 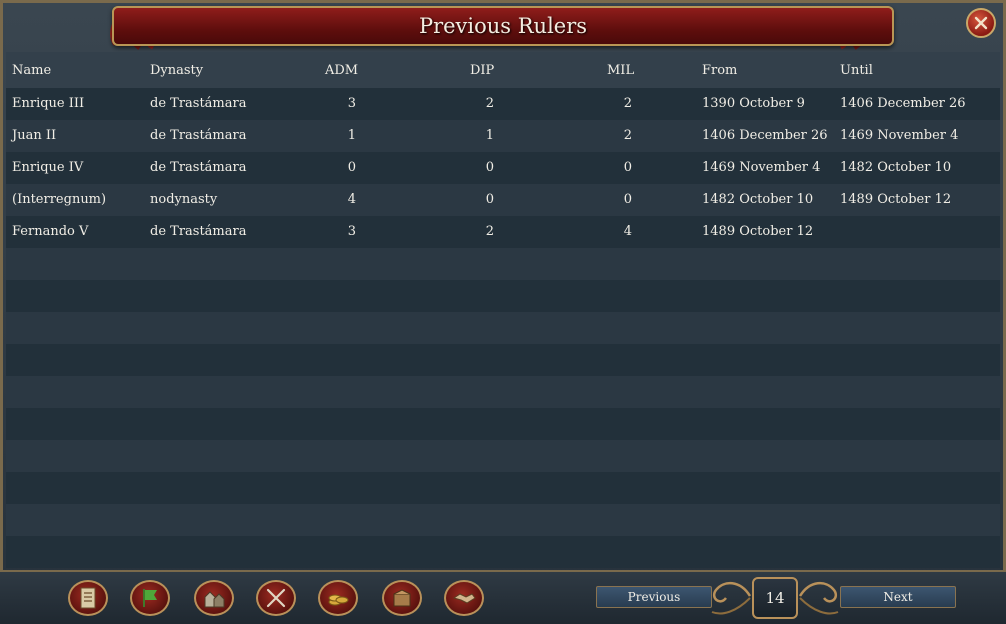 I want to click on handshake-icon, so click(x=464, y=598).